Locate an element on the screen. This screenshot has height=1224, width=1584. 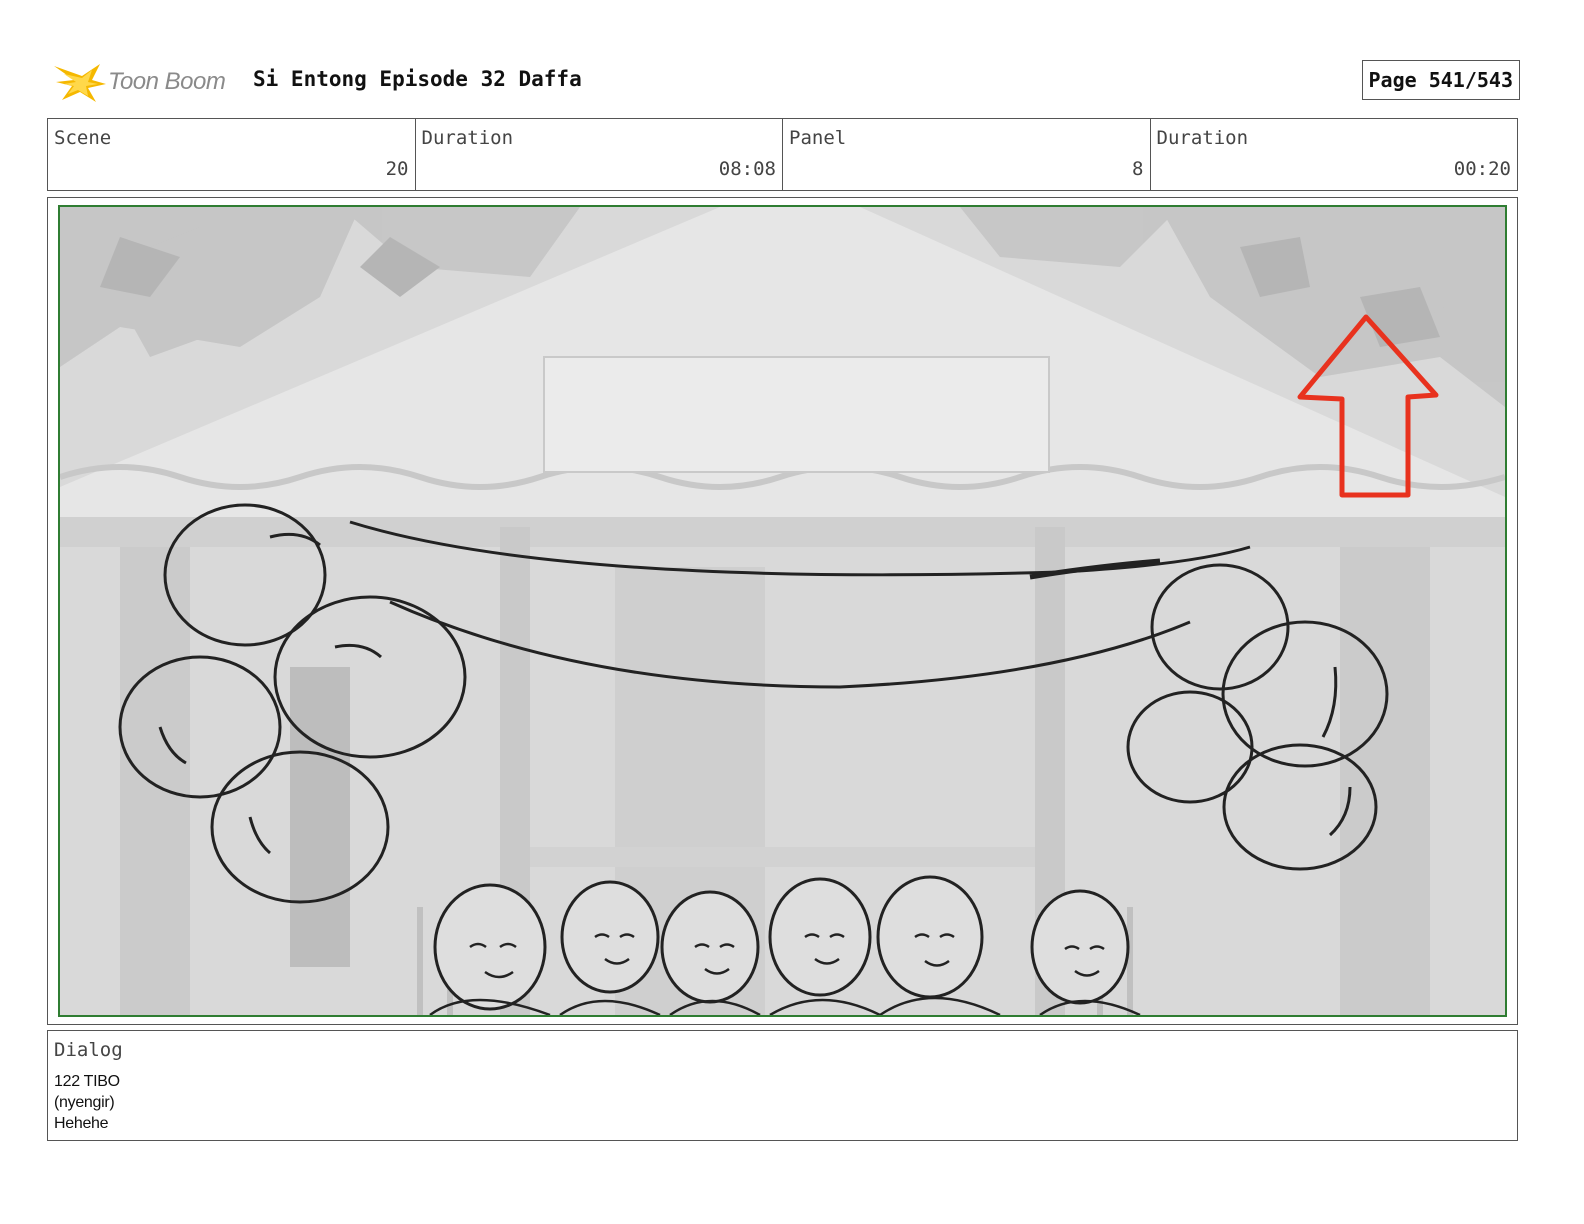
beam is located at coordinates (782, 532).